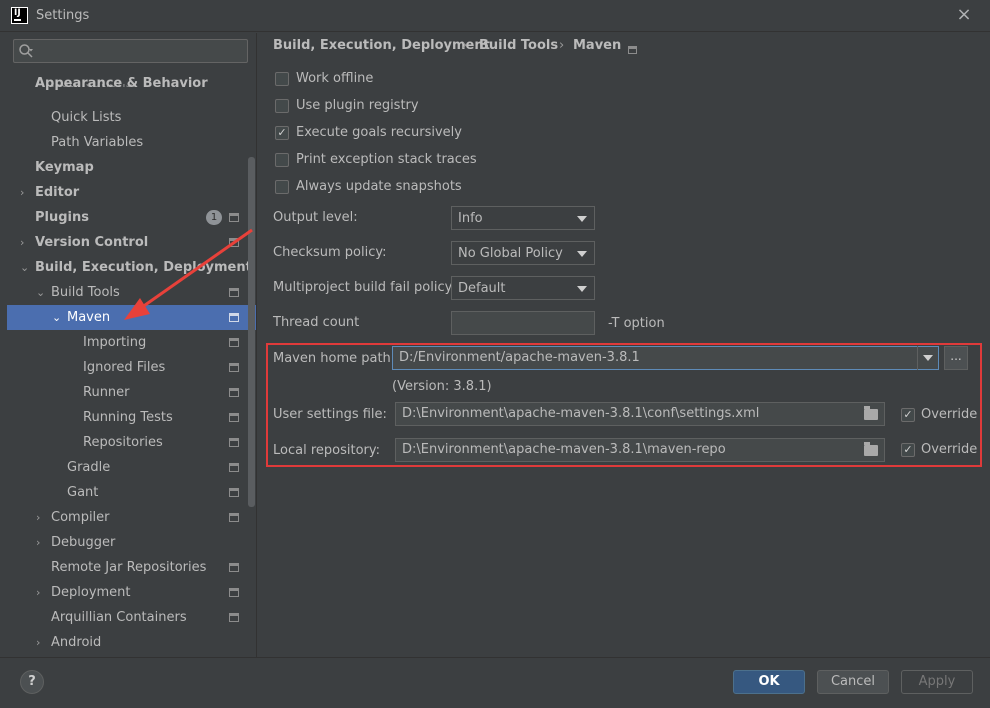 This screenshot has width=990, height=708. What do you see at coordinates (89, 317) in the screenshot?
I see `tree-item-label: Maven` at bounding box center [89, 317].